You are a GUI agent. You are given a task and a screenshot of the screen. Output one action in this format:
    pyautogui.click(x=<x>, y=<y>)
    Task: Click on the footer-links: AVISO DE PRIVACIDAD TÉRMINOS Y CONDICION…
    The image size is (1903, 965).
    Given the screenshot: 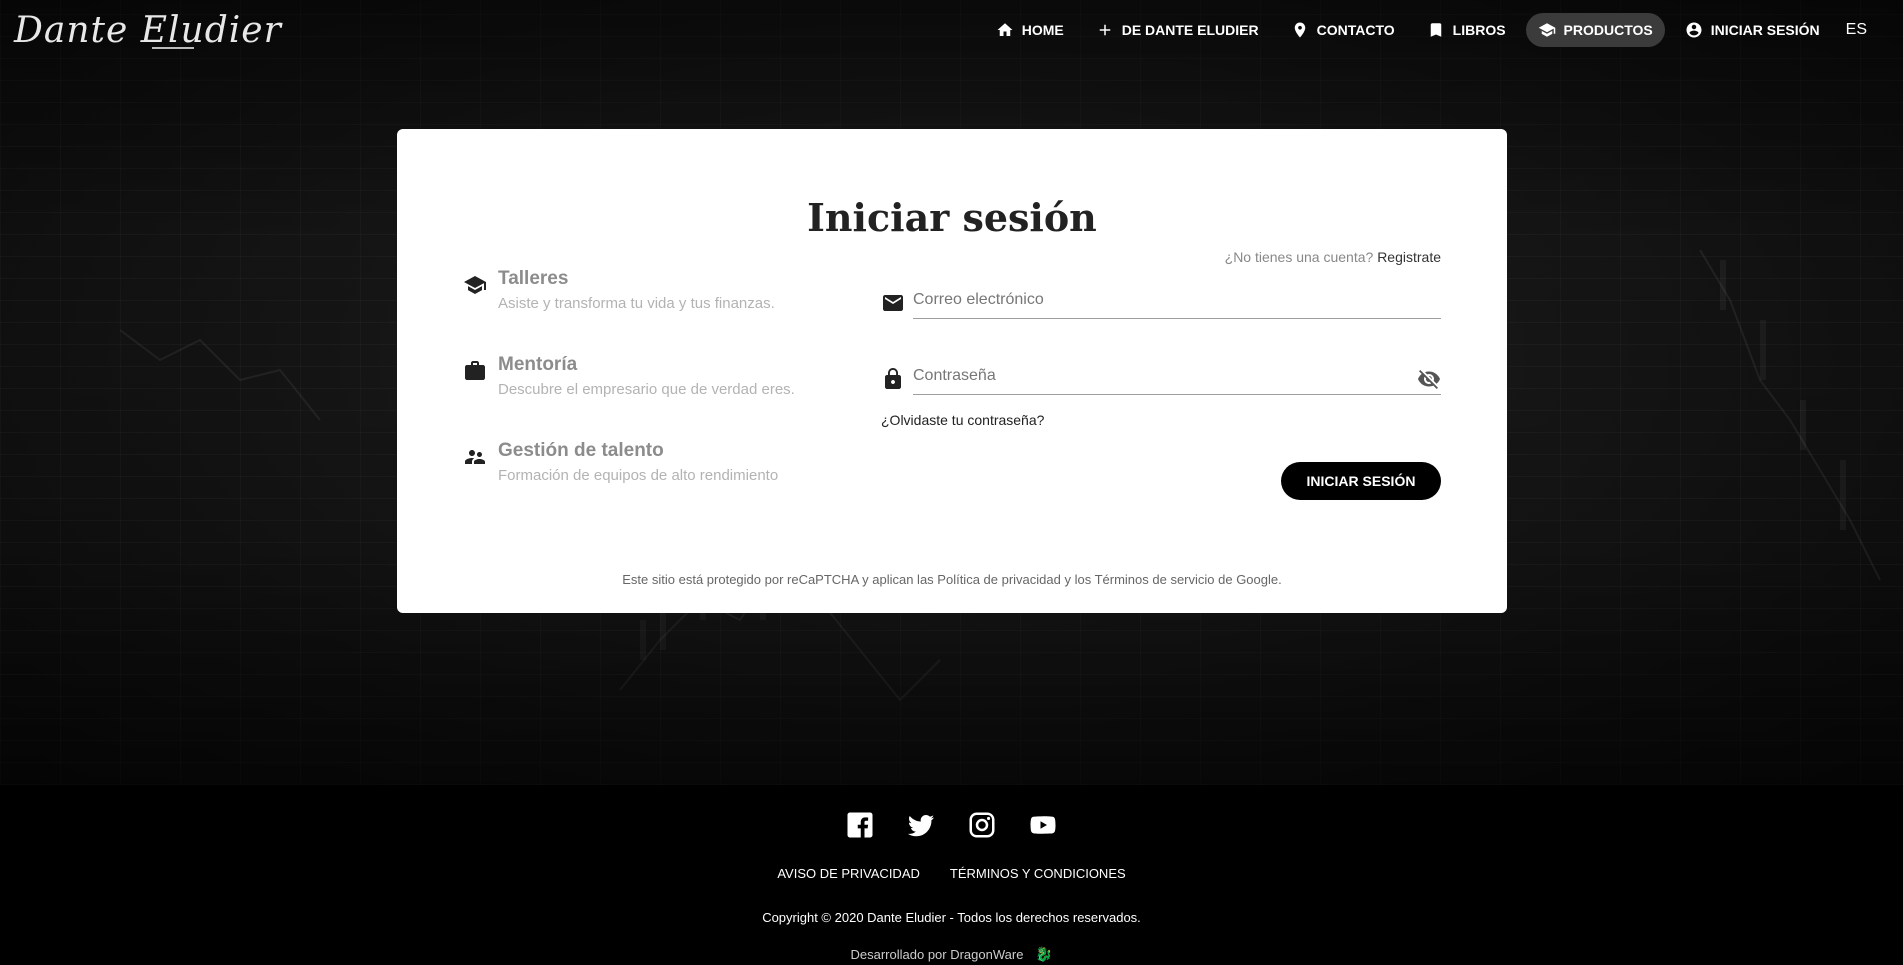 What is the action you would take?
    pyautogui.click(x=951, y=873)
    